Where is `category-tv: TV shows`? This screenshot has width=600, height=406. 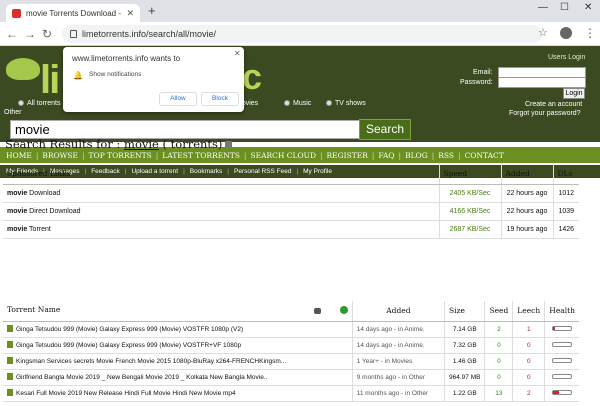 category-tv: TV shows is located at coordinates (346, 103).